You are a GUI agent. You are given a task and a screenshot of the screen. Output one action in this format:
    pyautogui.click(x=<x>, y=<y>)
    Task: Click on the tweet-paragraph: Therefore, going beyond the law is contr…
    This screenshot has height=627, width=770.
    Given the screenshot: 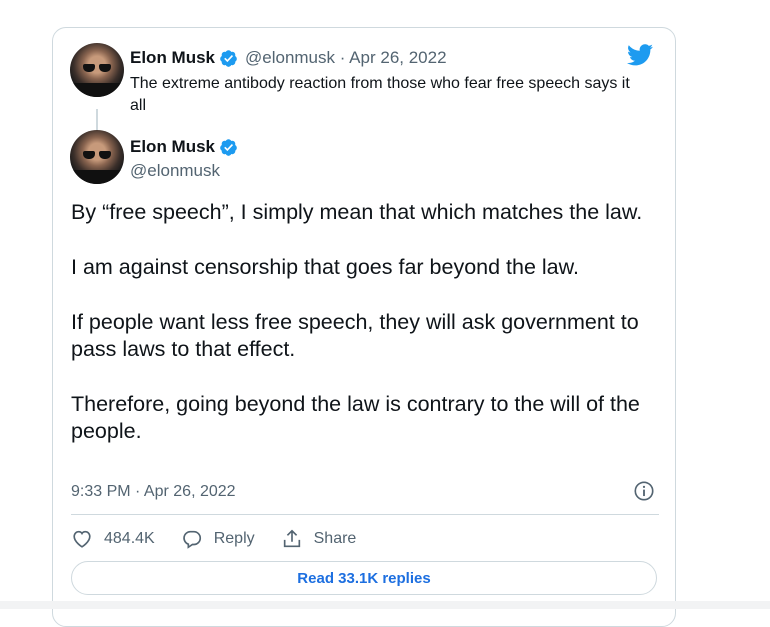 What is the action you would take?
    pyautogui.click(x=355, y=417)
    